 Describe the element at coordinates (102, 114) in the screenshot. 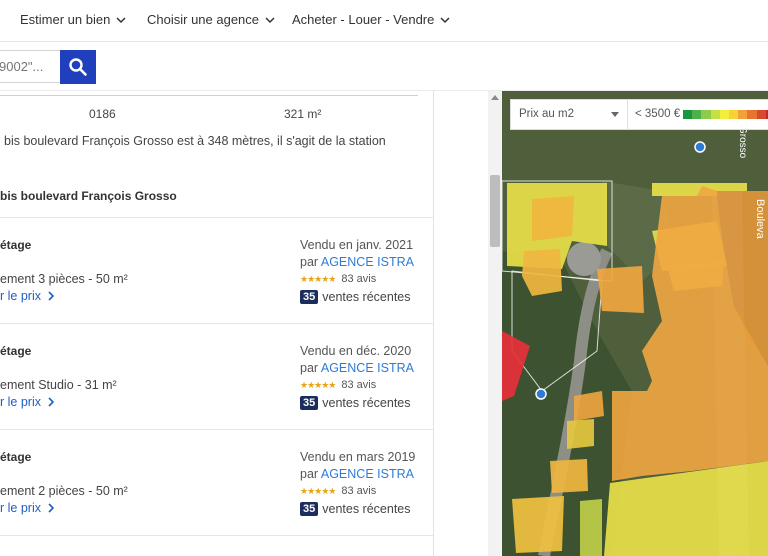

I see `info-ref: 0186` at that location.